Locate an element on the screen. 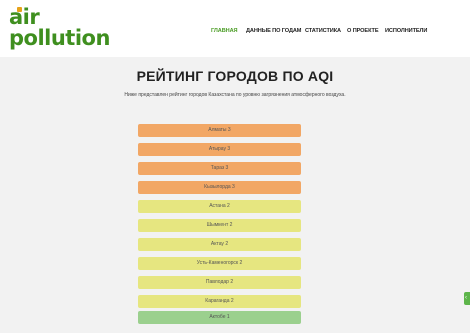  city-row-pavlodar: Павлодар 2 is located at coordinates (219, 282).